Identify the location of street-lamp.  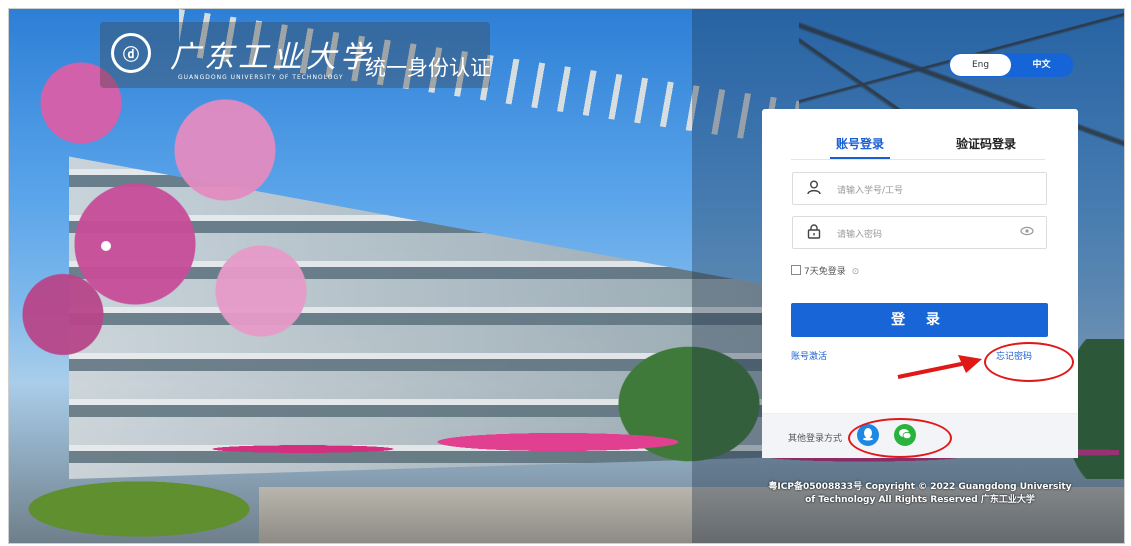
(106, 246).